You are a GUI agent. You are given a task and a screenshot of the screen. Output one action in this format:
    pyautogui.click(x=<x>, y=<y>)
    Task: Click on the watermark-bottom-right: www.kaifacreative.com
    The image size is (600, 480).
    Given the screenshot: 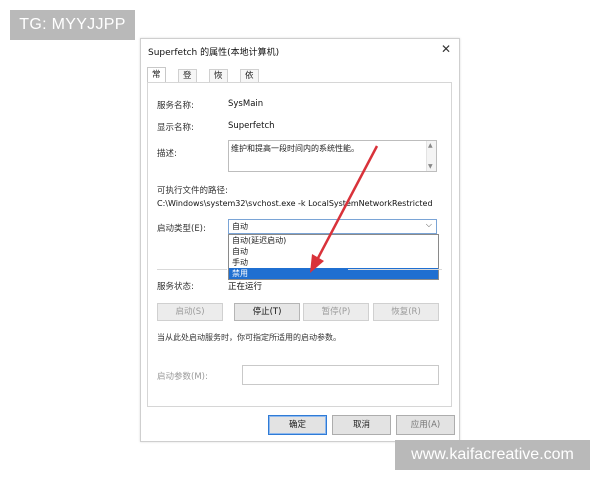 What is the action you would take?
    pyautogui.click(x=492, y=455)
    